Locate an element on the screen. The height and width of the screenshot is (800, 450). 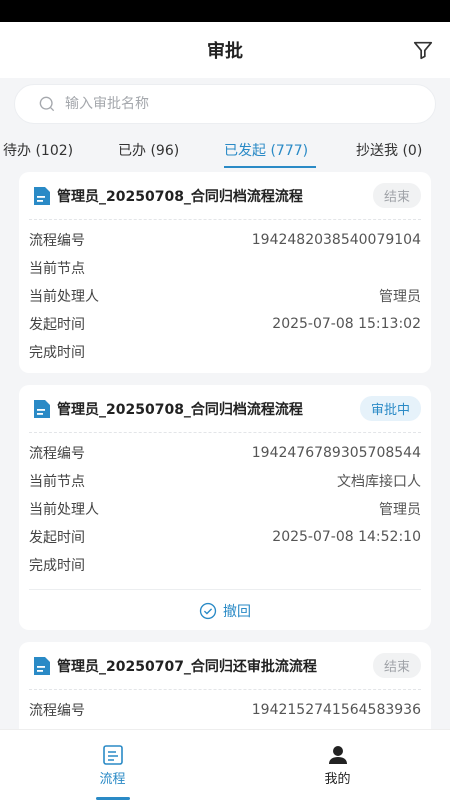
card-title: 管理员_20250707_合同归还审批流流程 is located at coordinates (187, 666).